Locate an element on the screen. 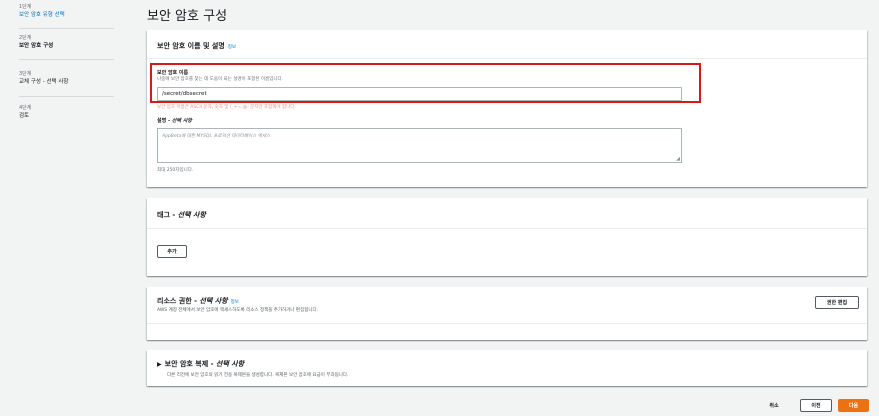  description-label-text: 설명 is located at coordinates (162, 121).